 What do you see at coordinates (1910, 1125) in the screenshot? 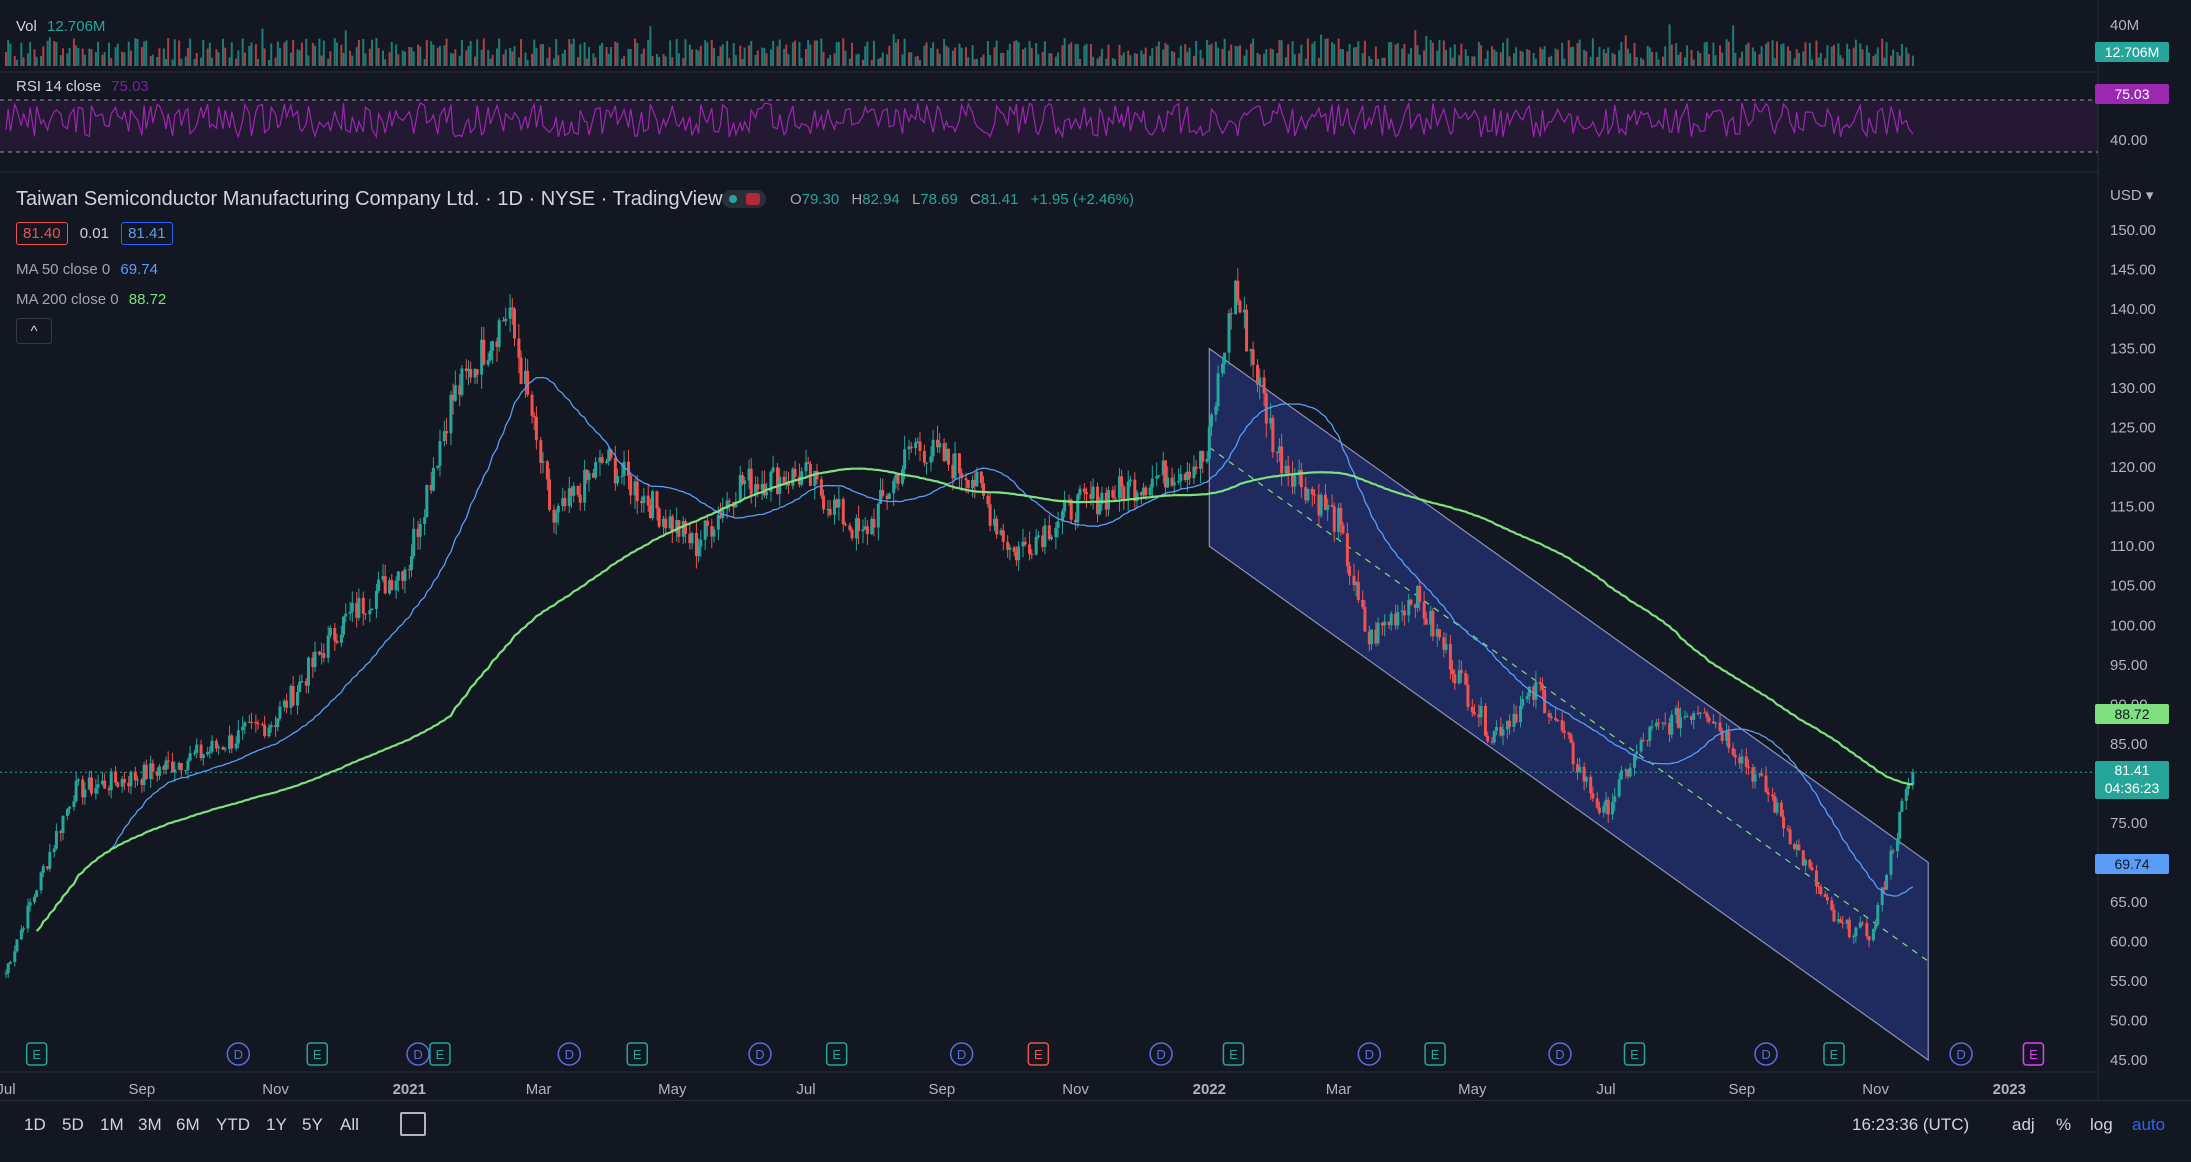
I see `utc-clock: 16:23:36 (UTC)` at bounding box center [1910, 1125].